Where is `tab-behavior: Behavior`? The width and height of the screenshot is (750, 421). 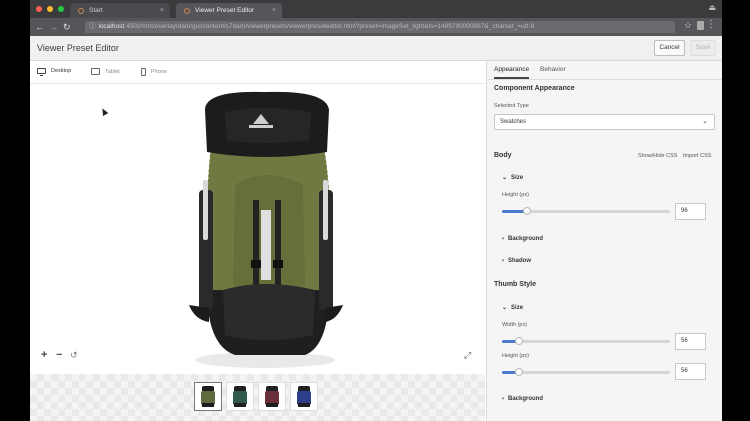 tab-behavior: Behavior is located at coordinates (553, 69).